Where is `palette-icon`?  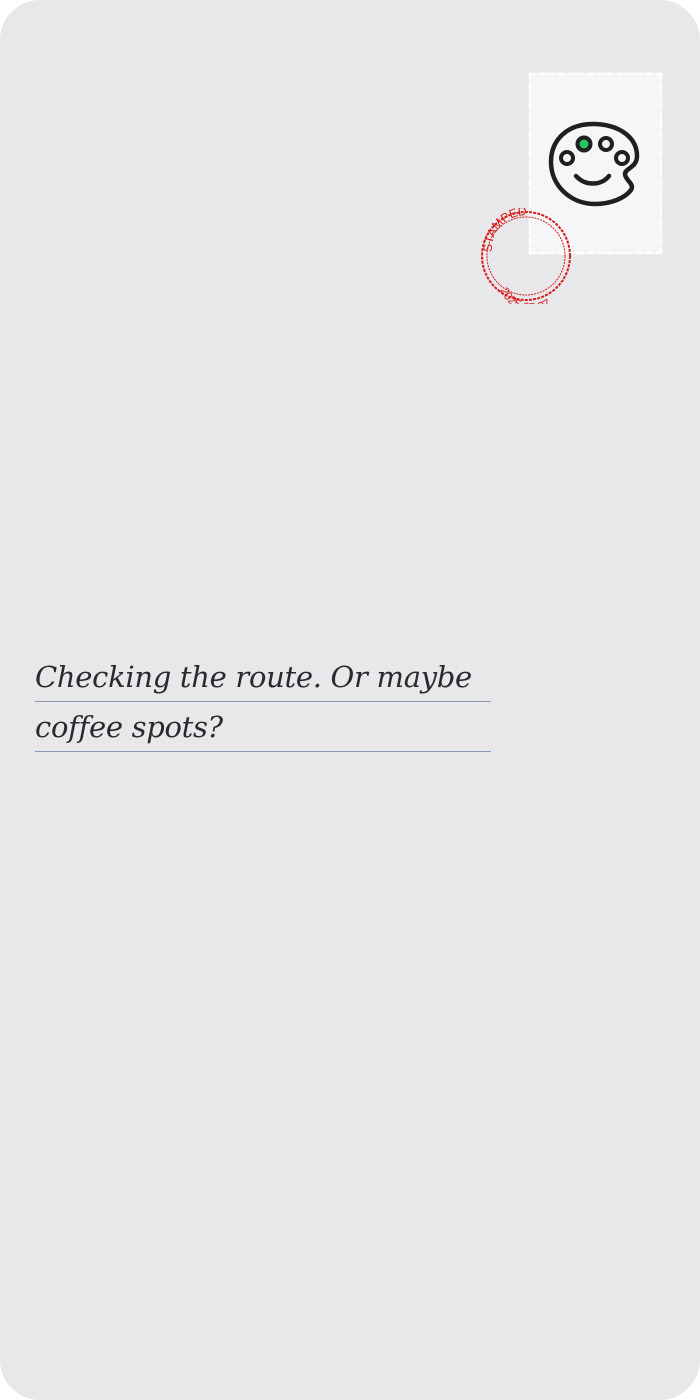 palette-icon is located at coordinates (594, 164).